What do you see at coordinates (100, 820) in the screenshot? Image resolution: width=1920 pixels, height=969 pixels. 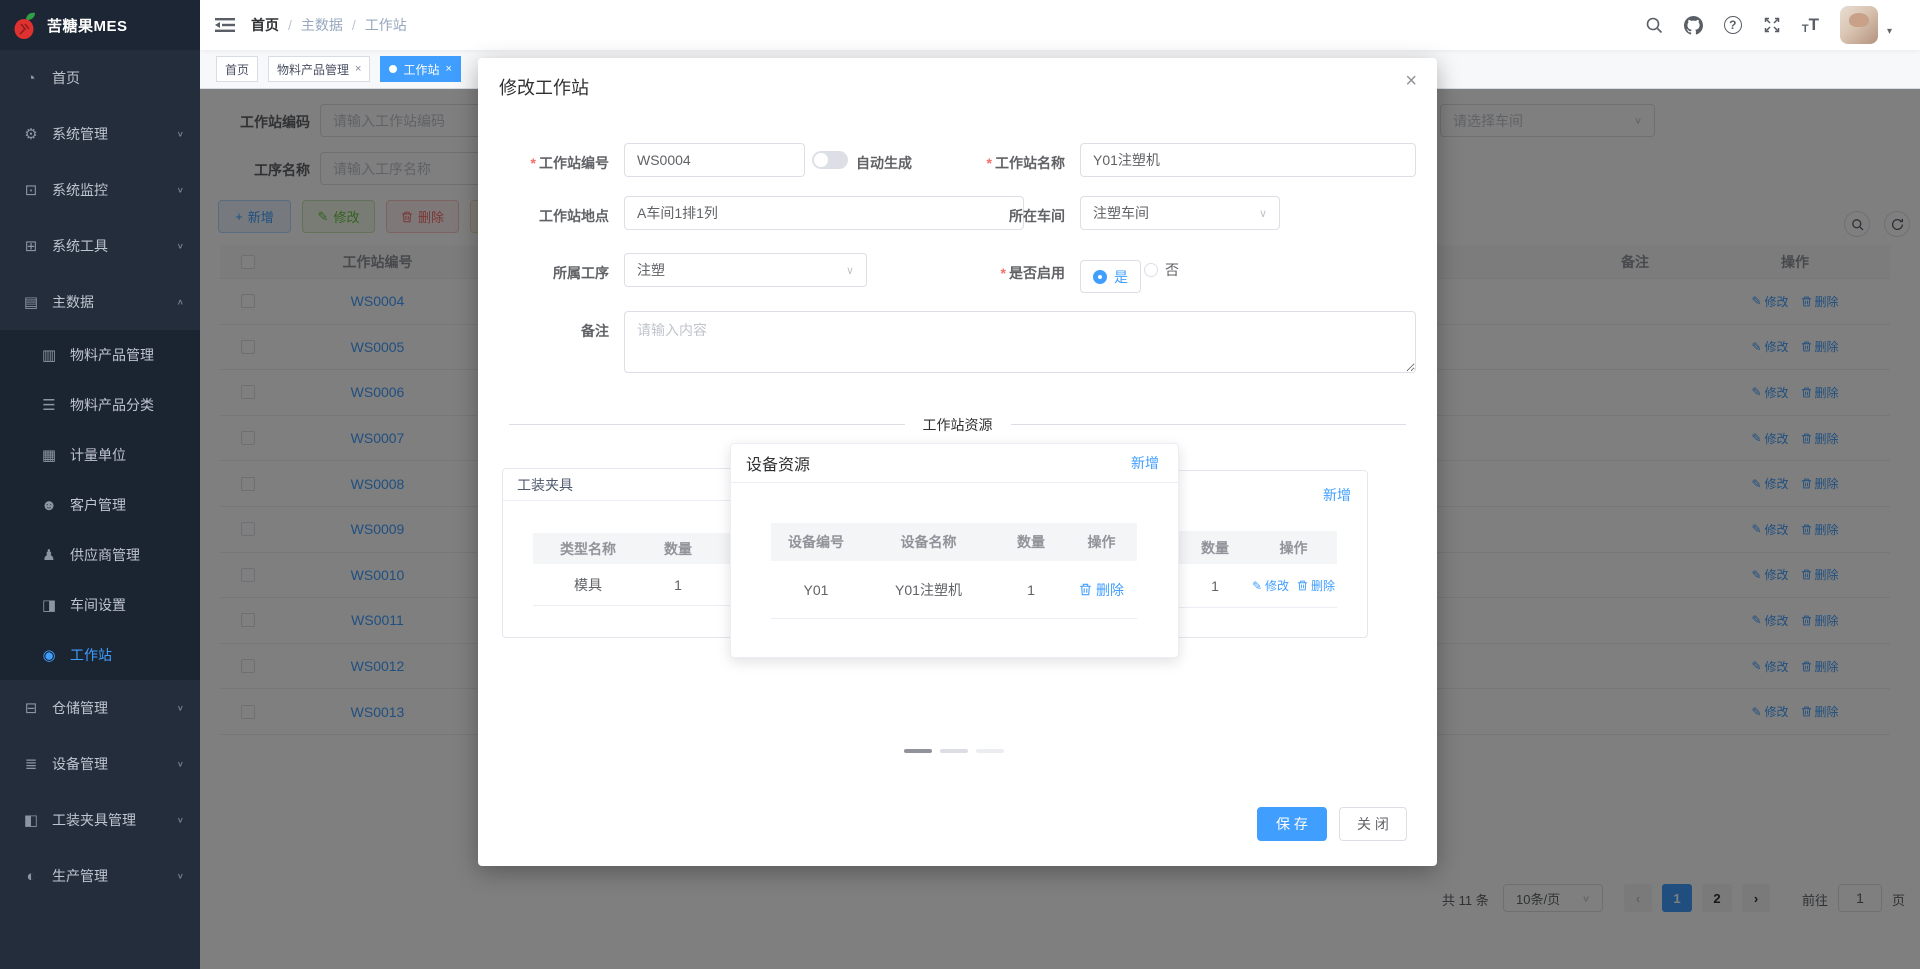 I see `sidebar-item-fixture: ◧ 工装夹具管理 ∨` at bounding box center [100, 820].